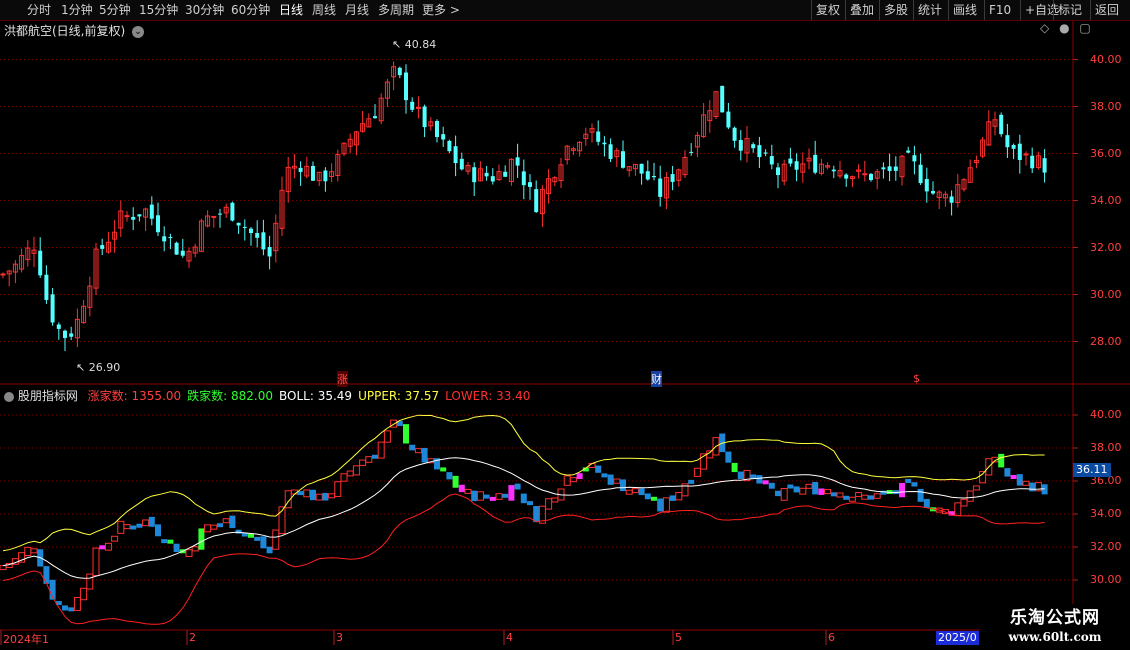  What do you see at coordinates (342, 379) in the screenshot?
I see `event-marker-zhang: 涨` at bounding box center [342, 379].